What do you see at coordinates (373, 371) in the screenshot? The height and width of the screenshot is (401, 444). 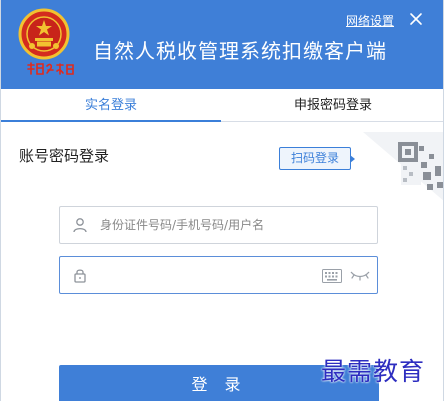 I see `watermark-text: 最需教育` at bounding box center [373, 371].